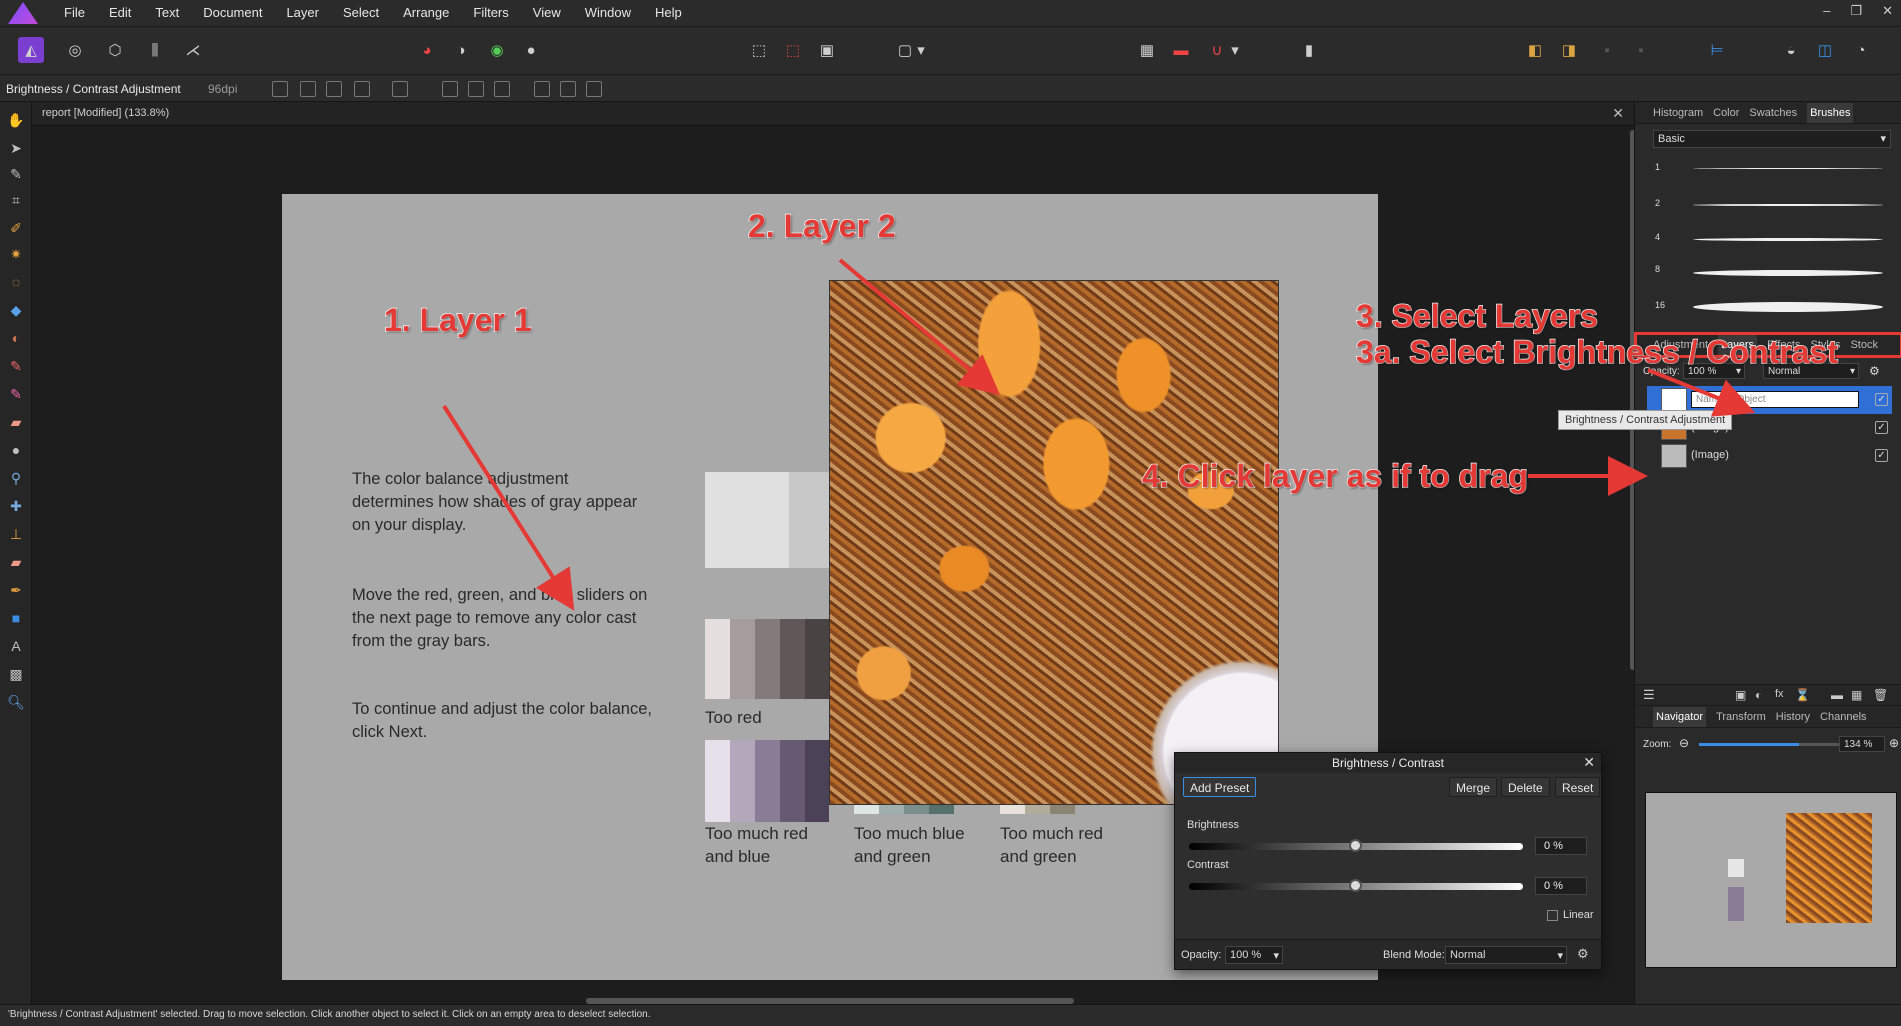 Image resolution: width=1901 pixels, height=1026 pixels. What do you see at coordinates (1473, 787) in the screenshot?
I see `merge-button: Merge` at bounding box center [1473, 787].